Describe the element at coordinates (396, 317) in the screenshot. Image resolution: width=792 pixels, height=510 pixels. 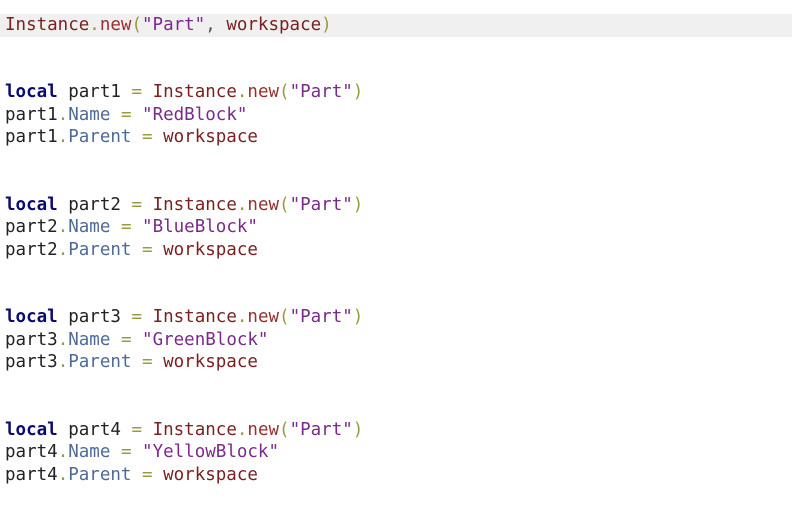
I see `code-line: local part3 = Instance.new("Part")` at that location.